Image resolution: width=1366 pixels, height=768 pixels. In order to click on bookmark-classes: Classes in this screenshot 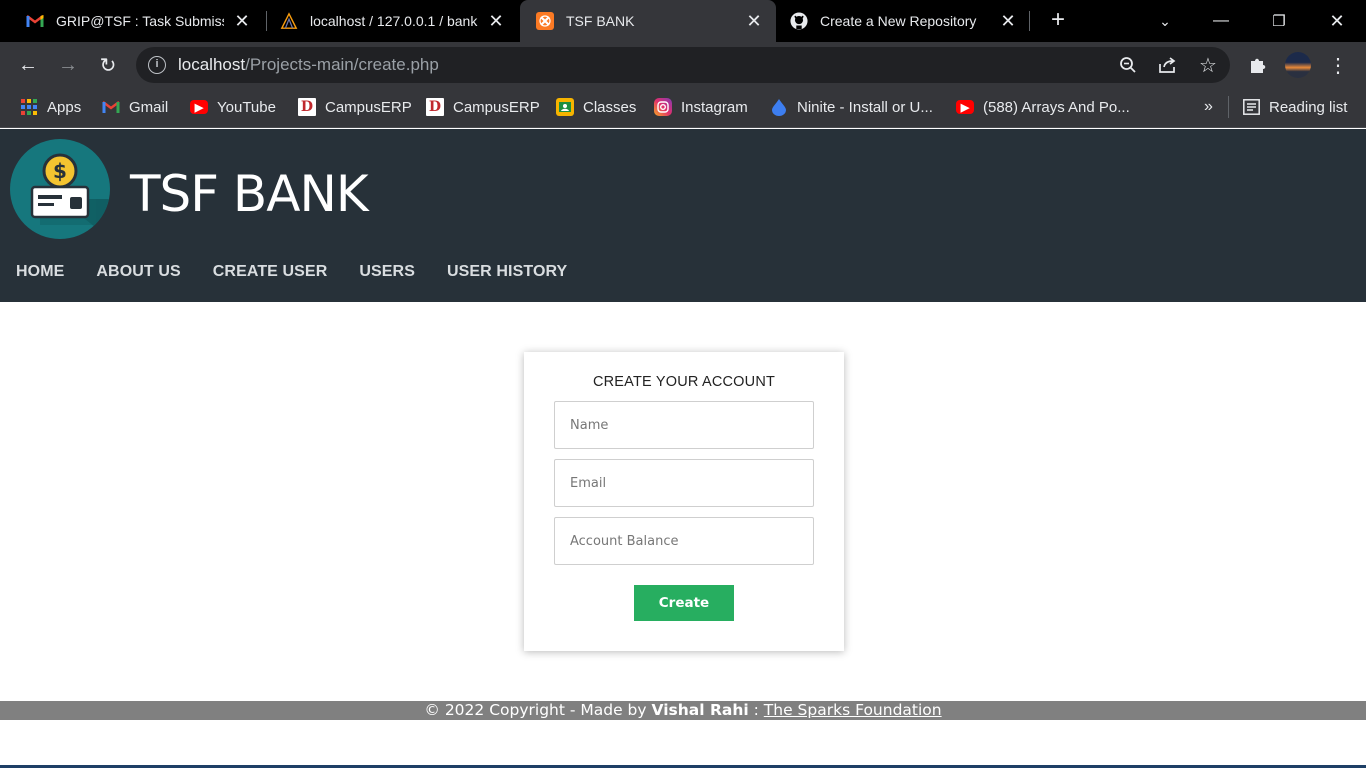, I will do `click(596, 107)`.